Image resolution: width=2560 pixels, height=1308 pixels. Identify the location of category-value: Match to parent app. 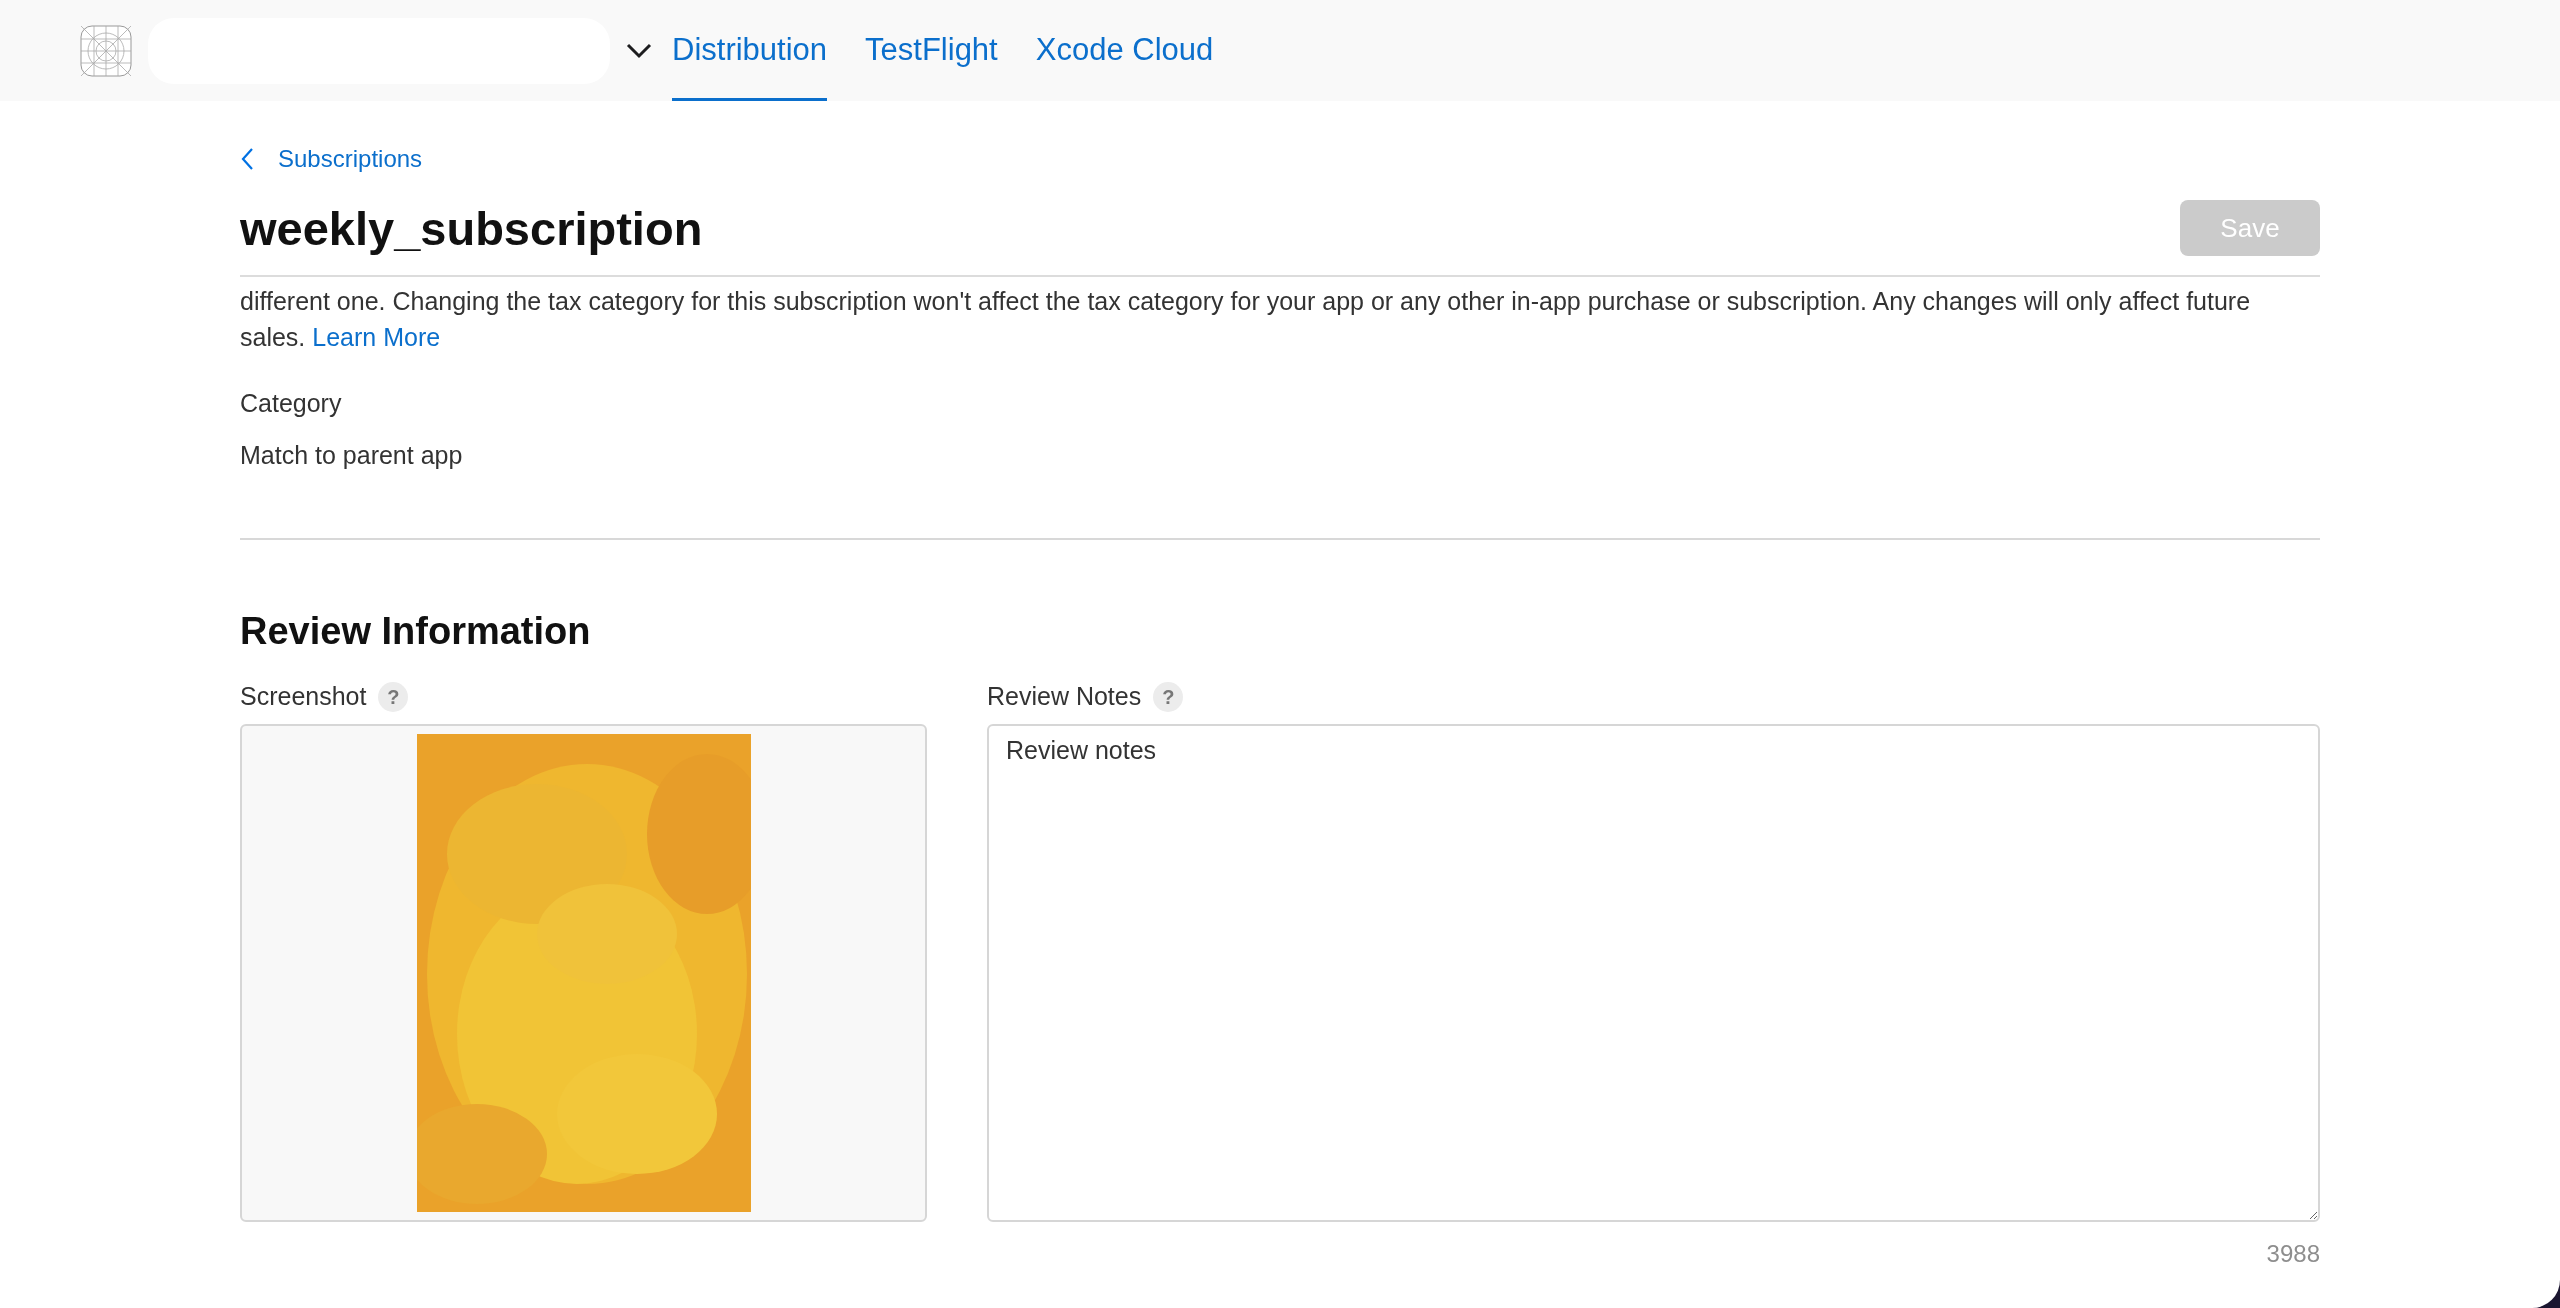
(352, 455).